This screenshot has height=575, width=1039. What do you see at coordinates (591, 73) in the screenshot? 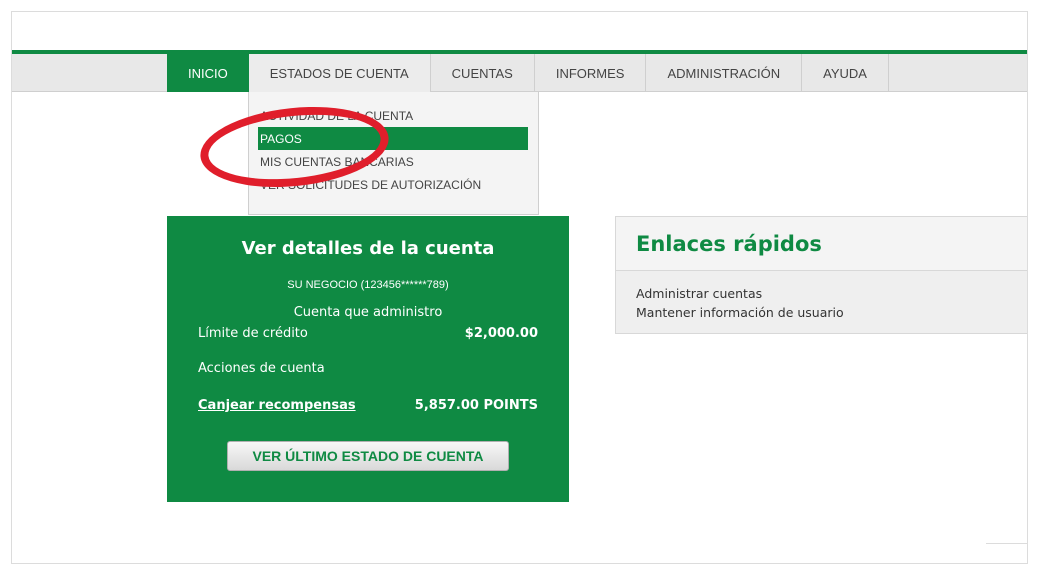
I see `tab-informes: INFORMES` at bounding box center [591, 73].